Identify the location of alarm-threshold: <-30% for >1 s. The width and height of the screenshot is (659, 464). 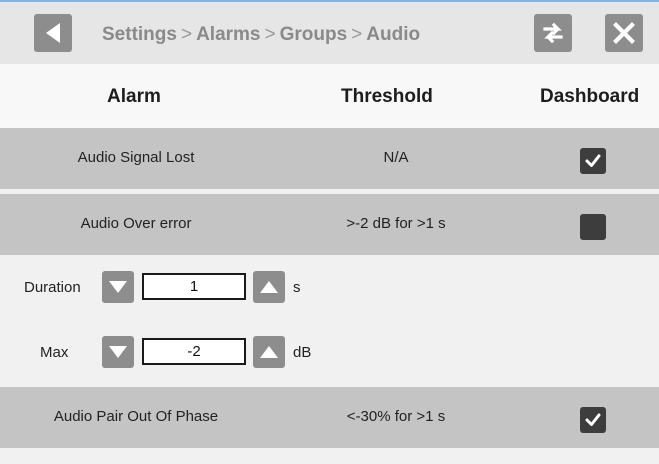
(396, 416).